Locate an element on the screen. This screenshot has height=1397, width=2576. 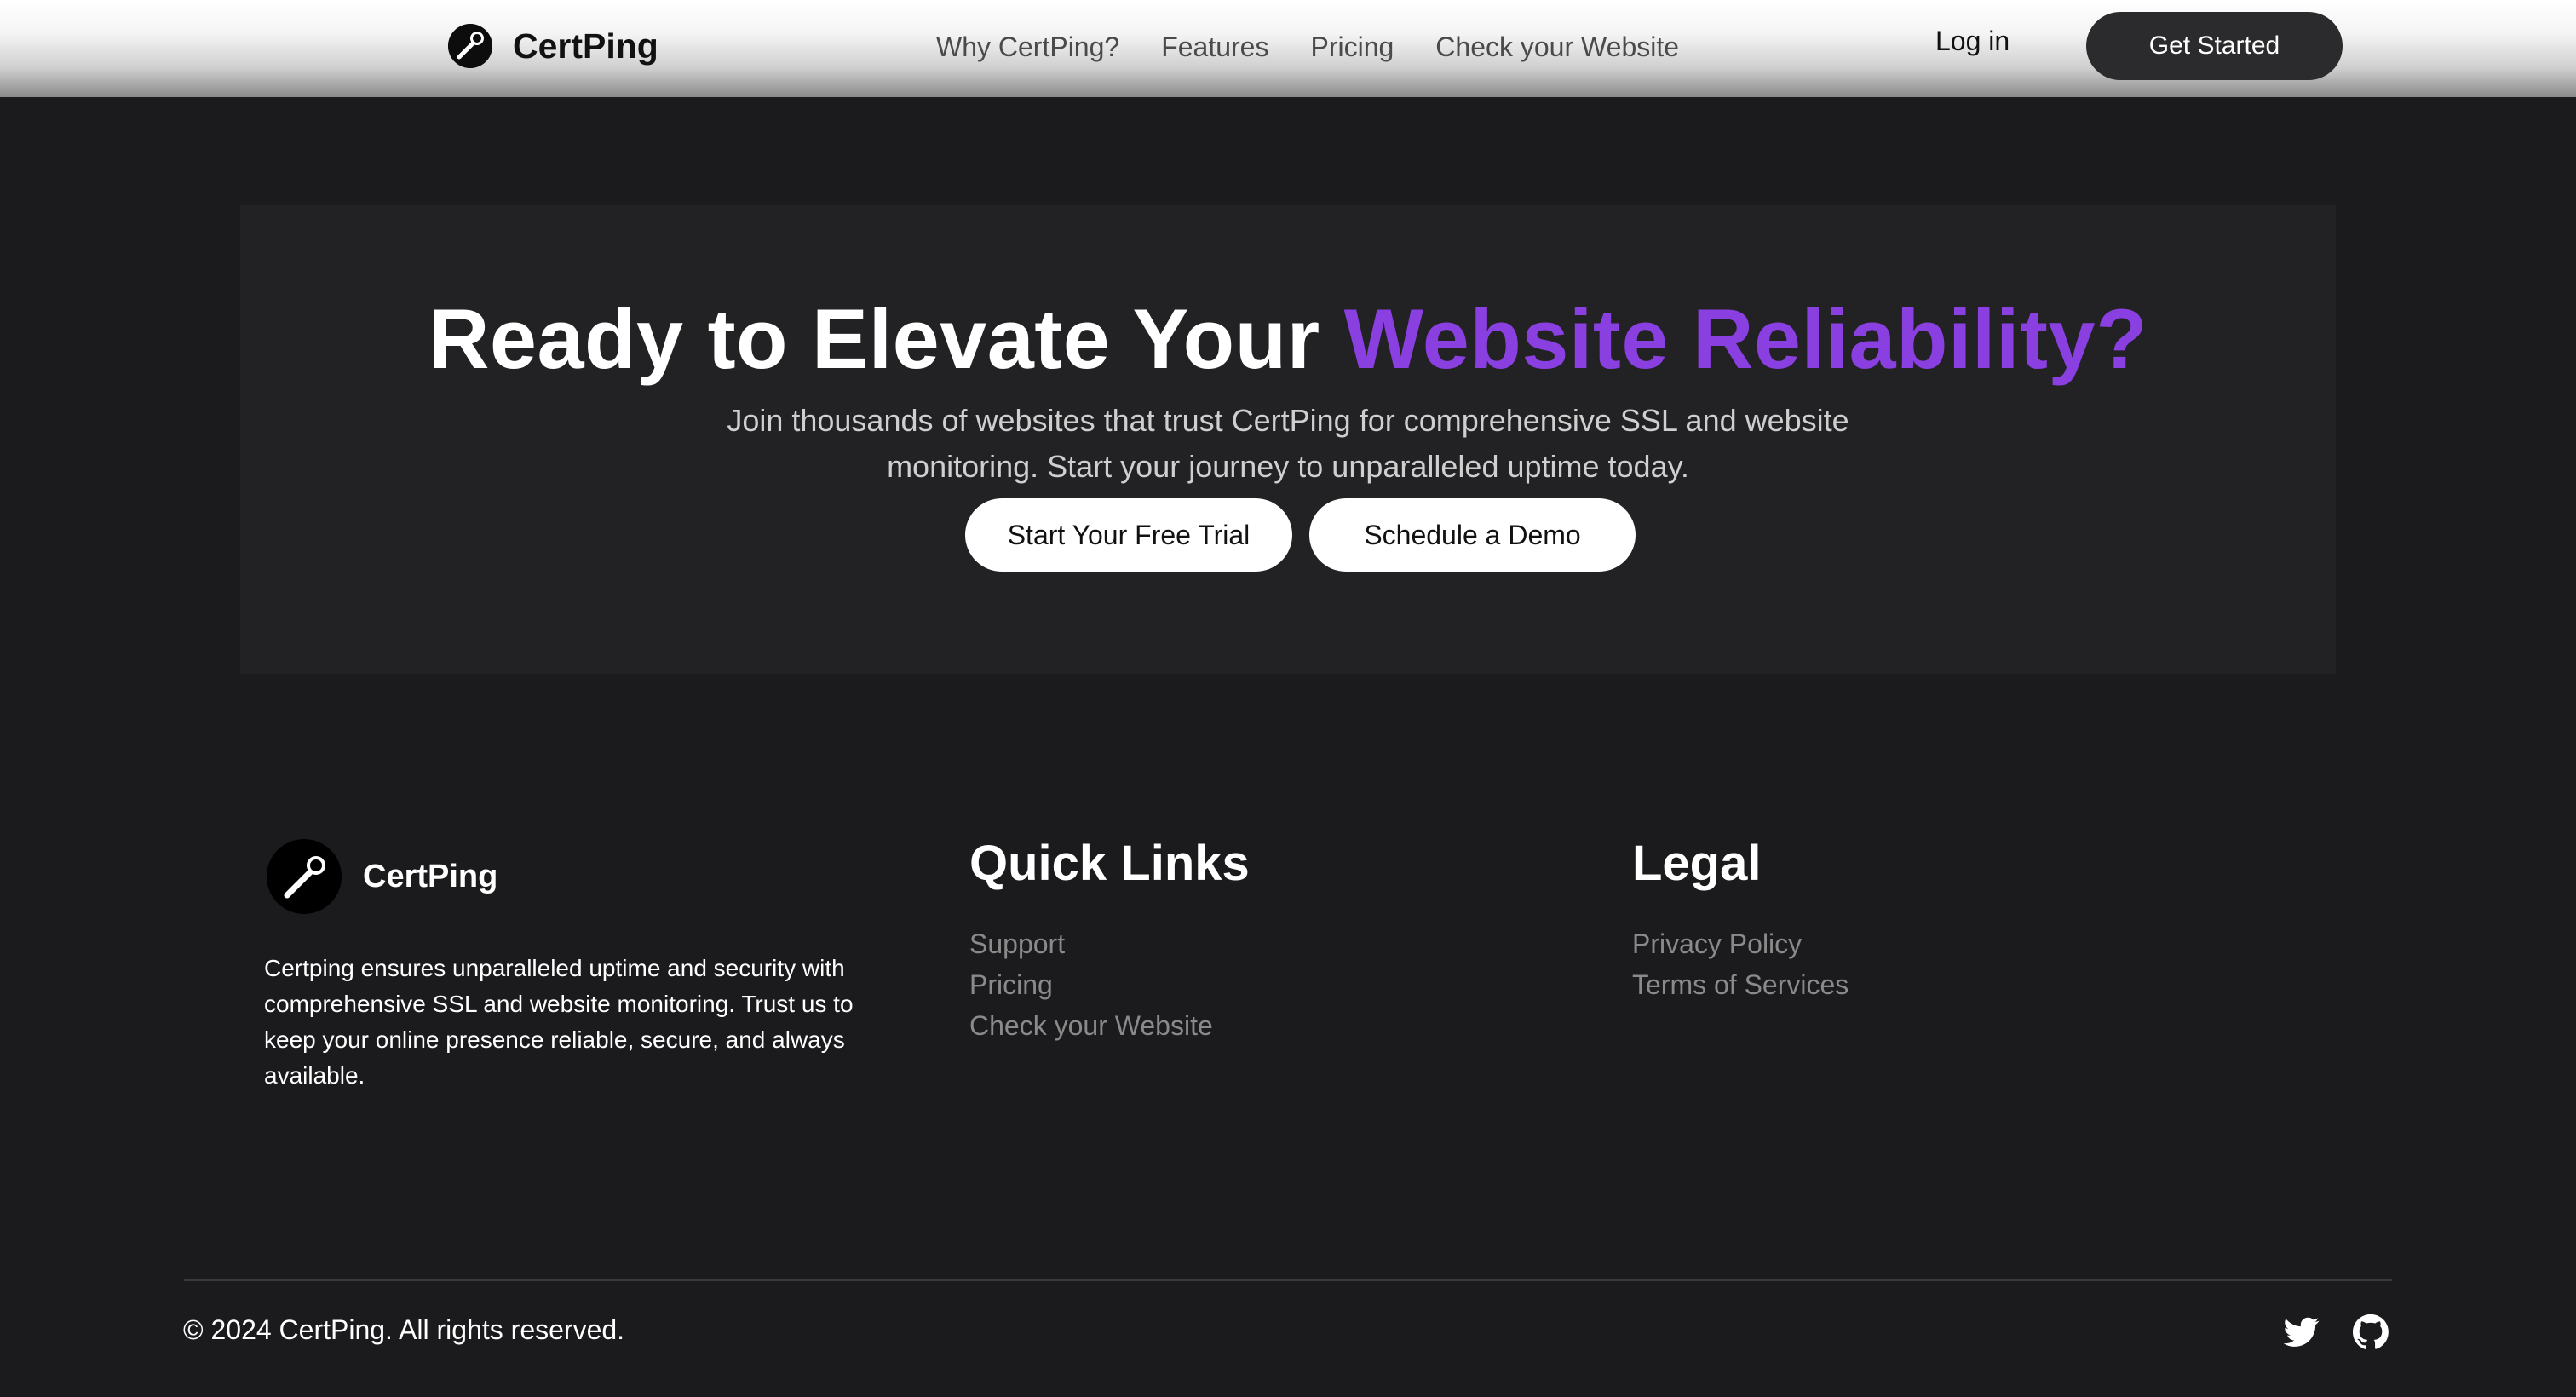
github-icon is located at coordinates (2371, 1331).